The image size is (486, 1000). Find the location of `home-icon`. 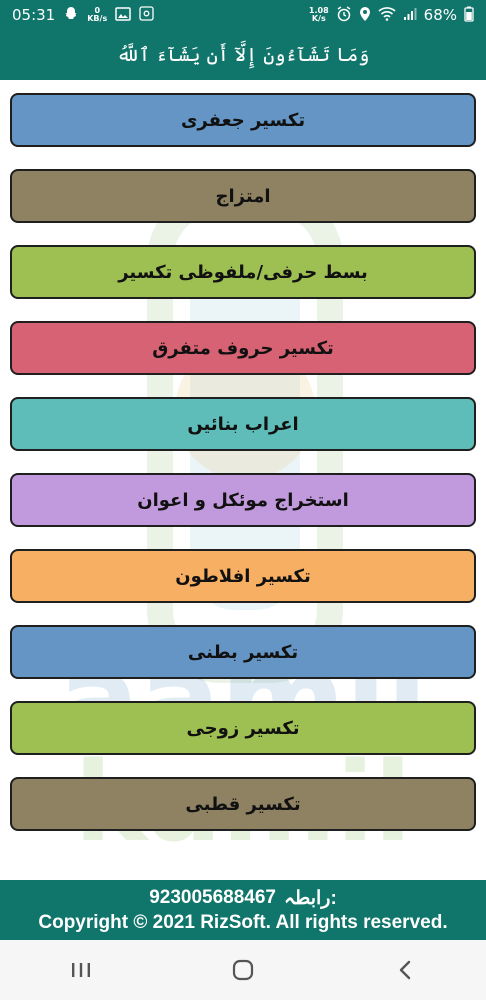

home-icon is located at coordinates (243, 970).